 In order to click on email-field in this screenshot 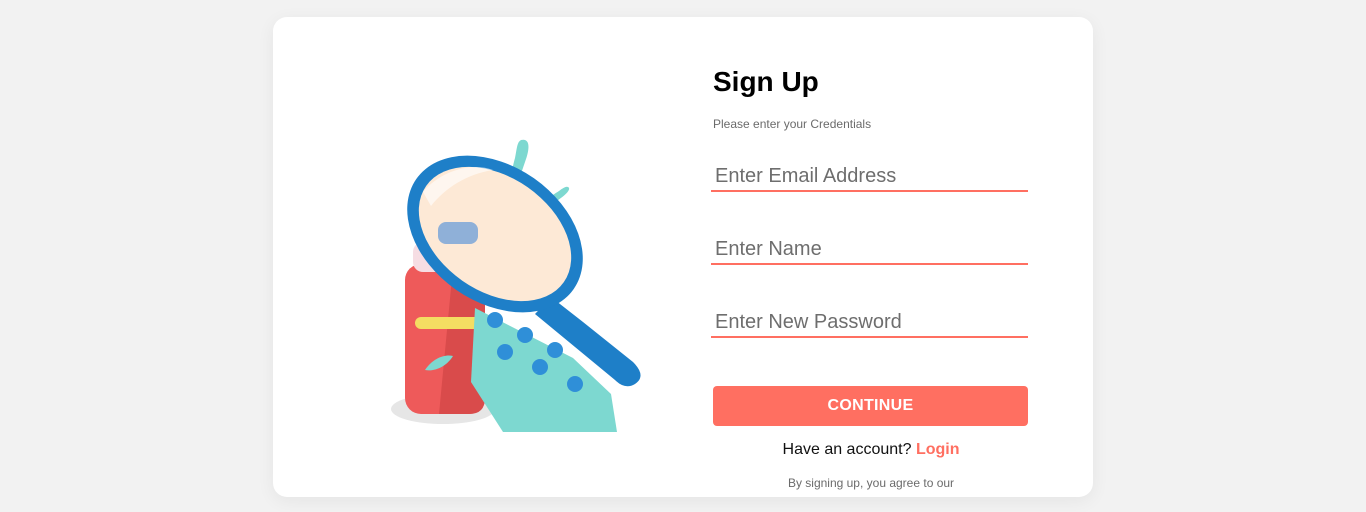, I will do `click(869, 177)`.